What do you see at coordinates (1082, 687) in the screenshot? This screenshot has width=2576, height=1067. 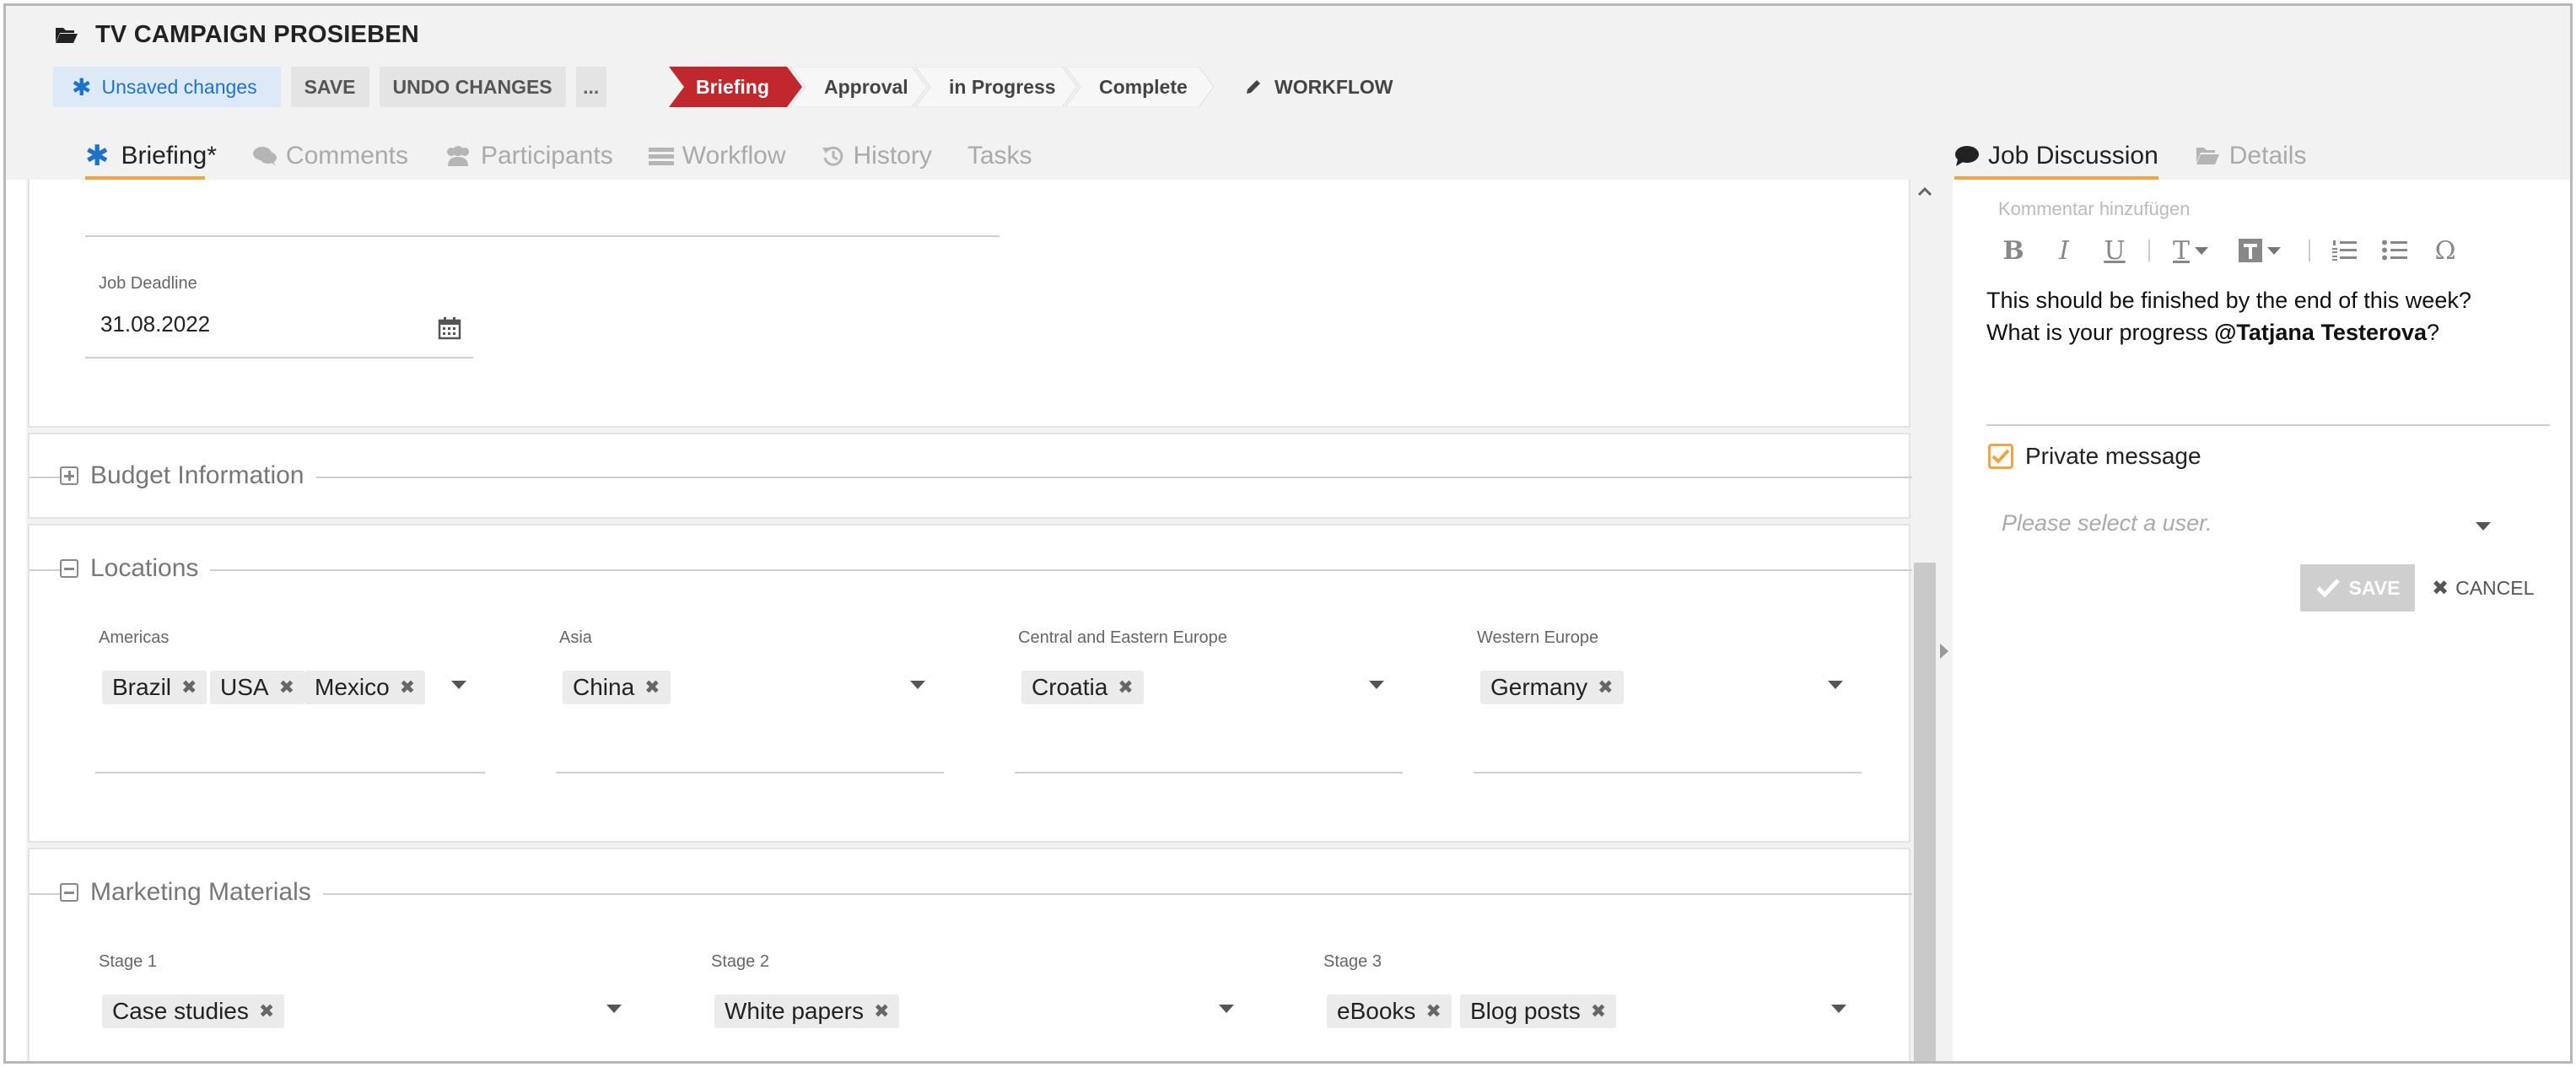 I see `tag-croatia: Croatia ✖` at bounding box center [1082, 687].